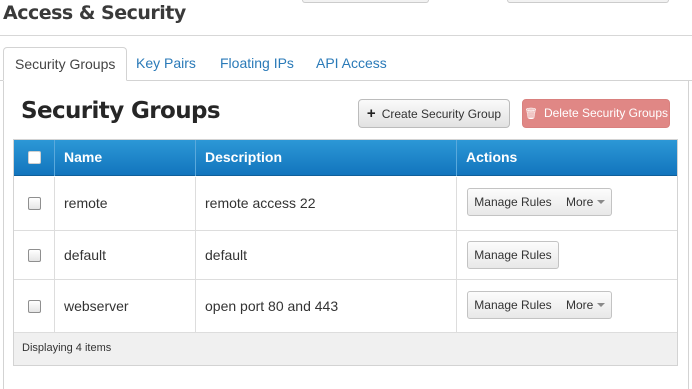  Describe the element at coordinates (96, 306) in the screenshot. I see `row-name: webserver` at that location.